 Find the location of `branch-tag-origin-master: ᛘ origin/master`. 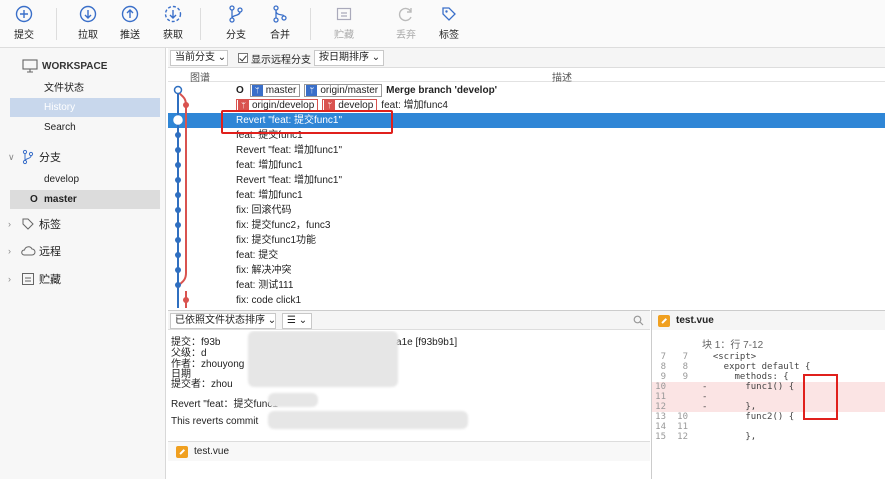

branch-tag-origin-master: ᛘ origin/master is located at coordinates (343, 90).